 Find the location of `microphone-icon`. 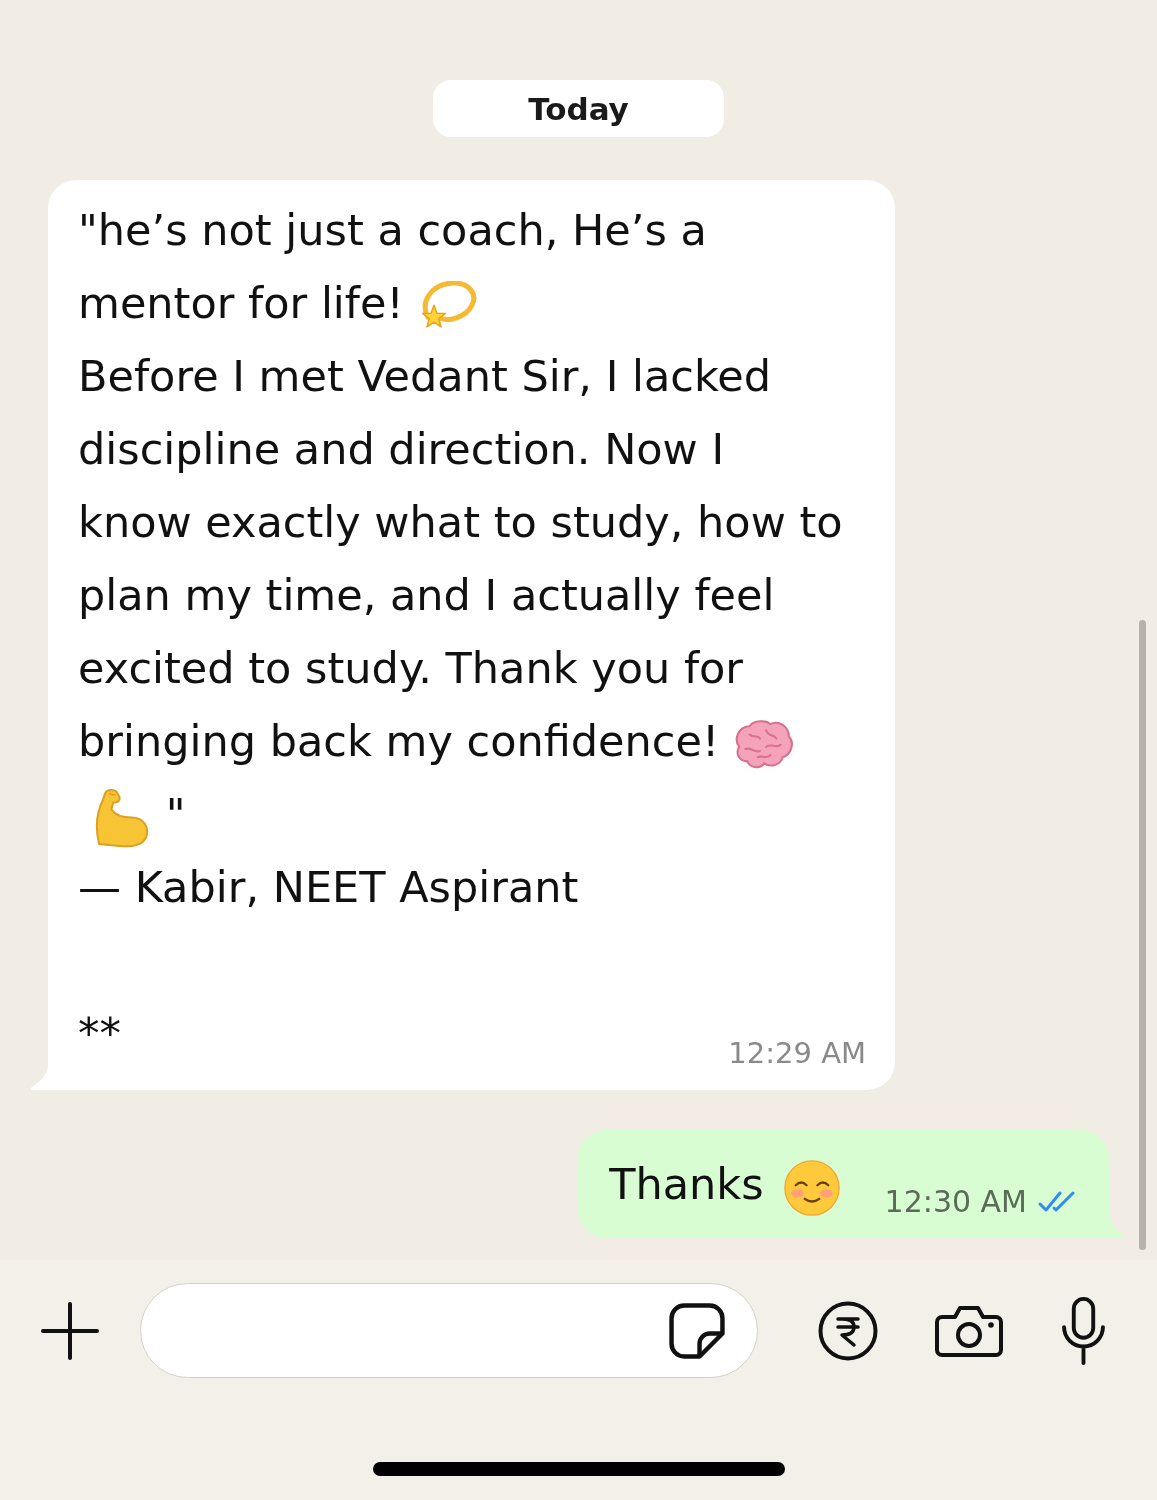

microphone-icon is located at coordinates (1083, 1330).